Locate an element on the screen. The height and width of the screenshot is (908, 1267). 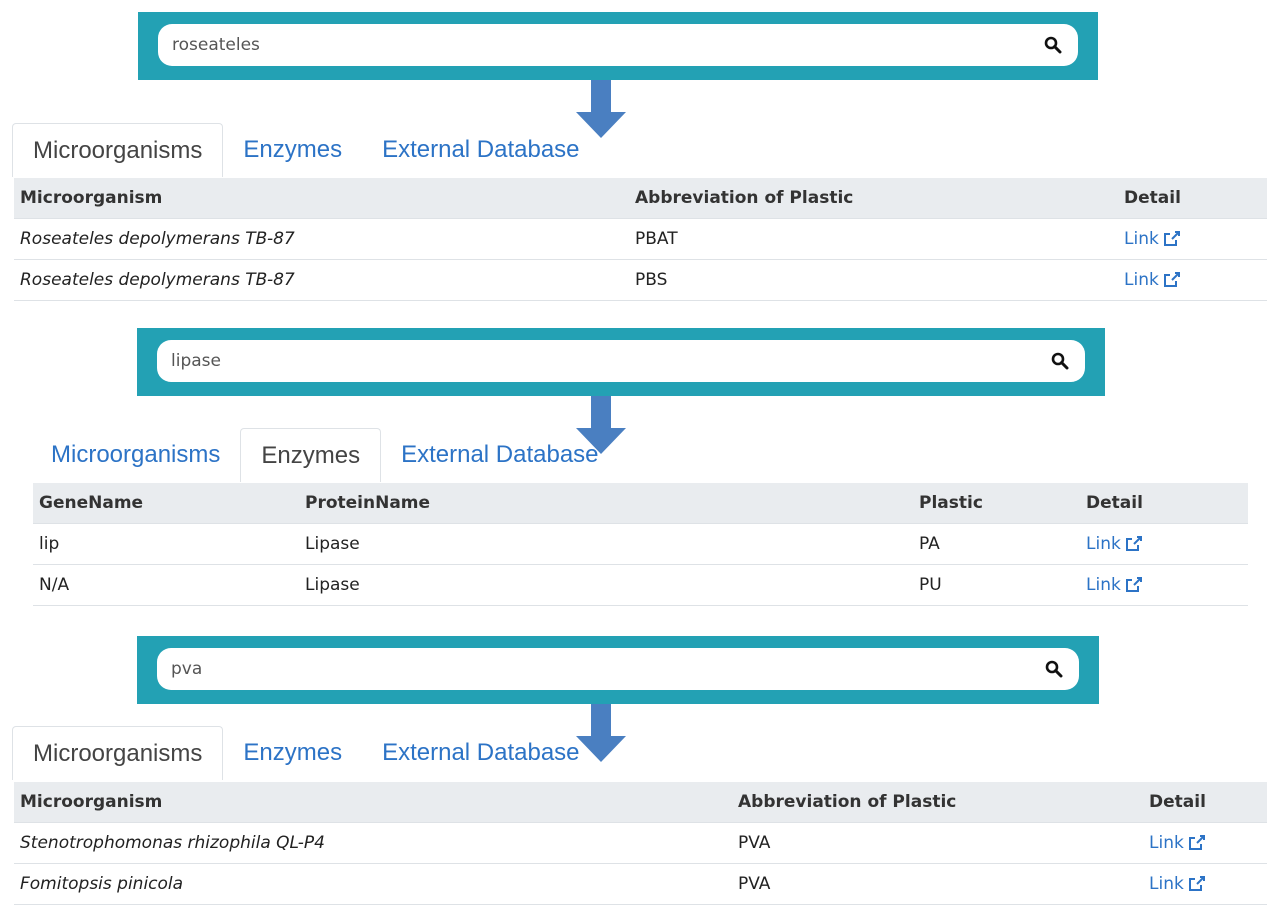
table-row: N/A Lipase PU Link is located at coordinates (640, 585).